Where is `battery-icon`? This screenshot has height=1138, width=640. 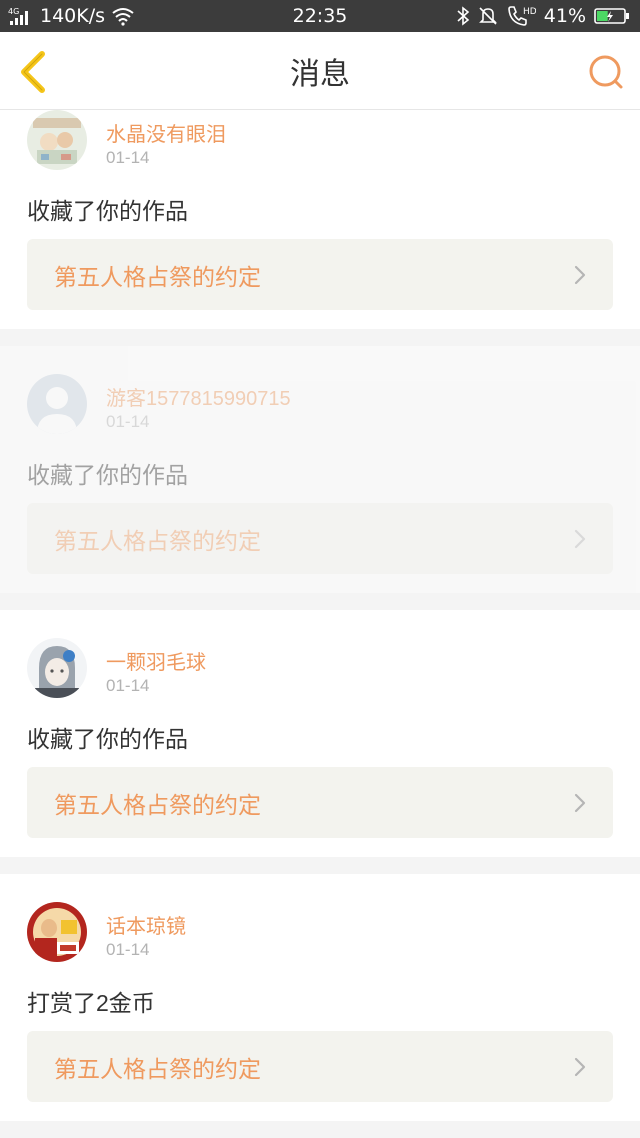
battery-icon is located at coordinates (612, 16).